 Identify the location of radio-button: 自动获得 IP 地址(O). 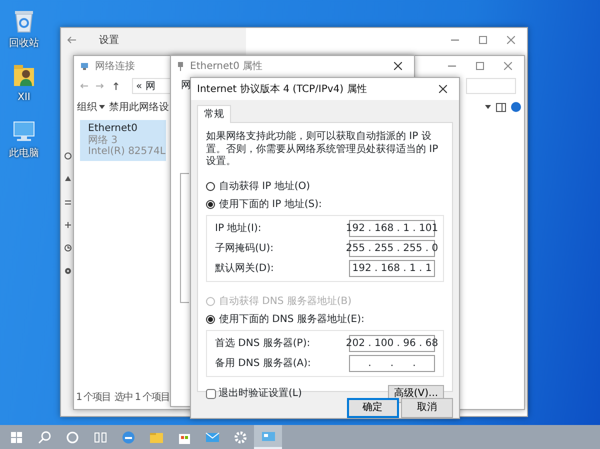
(325, 186).